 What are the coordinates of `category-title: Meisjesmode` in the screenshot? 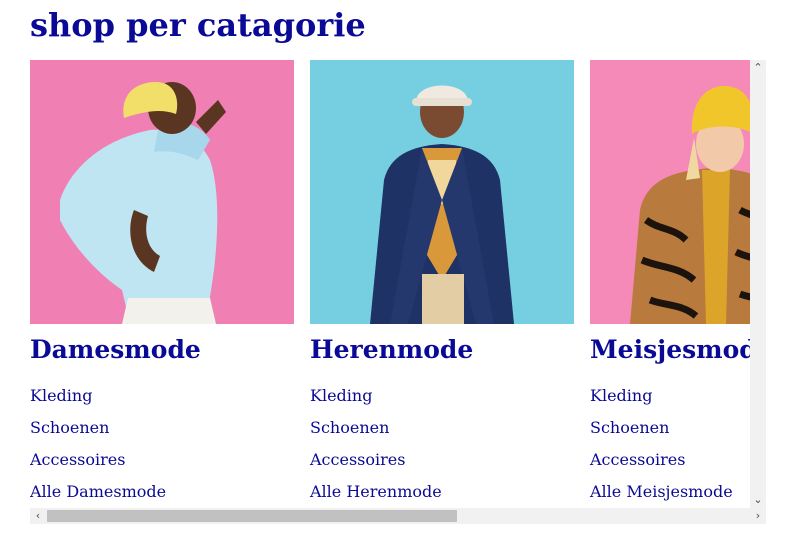 It's located at (670, 350).